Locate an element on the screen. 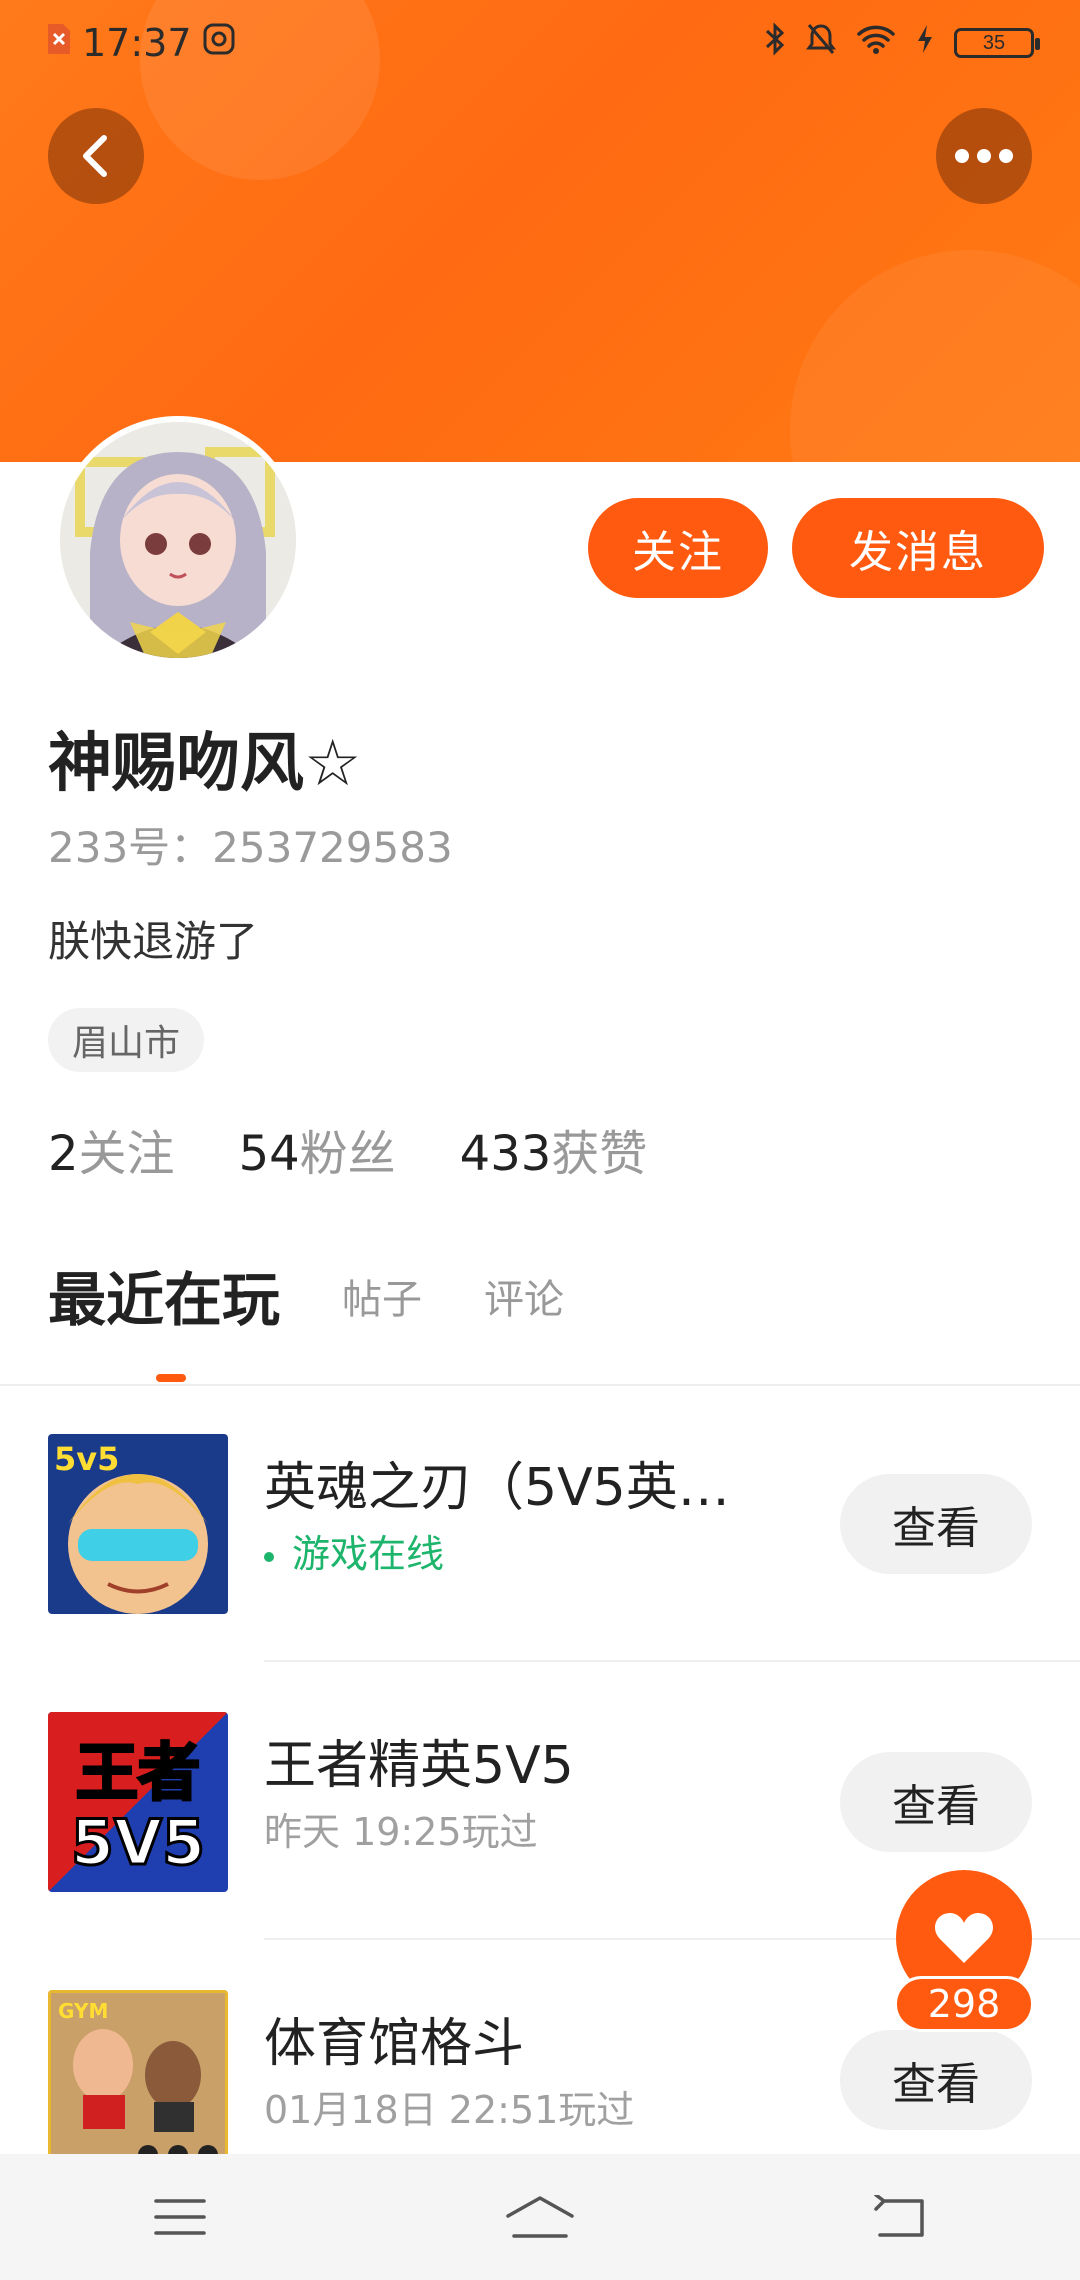 Image resolution: width=1080 pixels, height=2280 pixels. avatar-image is located at coordinates (178, 540).